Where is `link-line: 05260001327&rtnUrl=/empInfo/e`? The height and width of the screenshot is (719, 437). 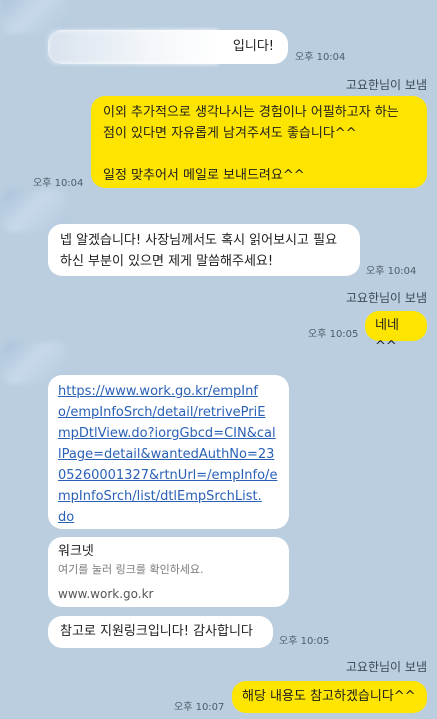 link-line: 05260001327&rtnUrl=/empInfo/e is located at coordinates (168, 475).